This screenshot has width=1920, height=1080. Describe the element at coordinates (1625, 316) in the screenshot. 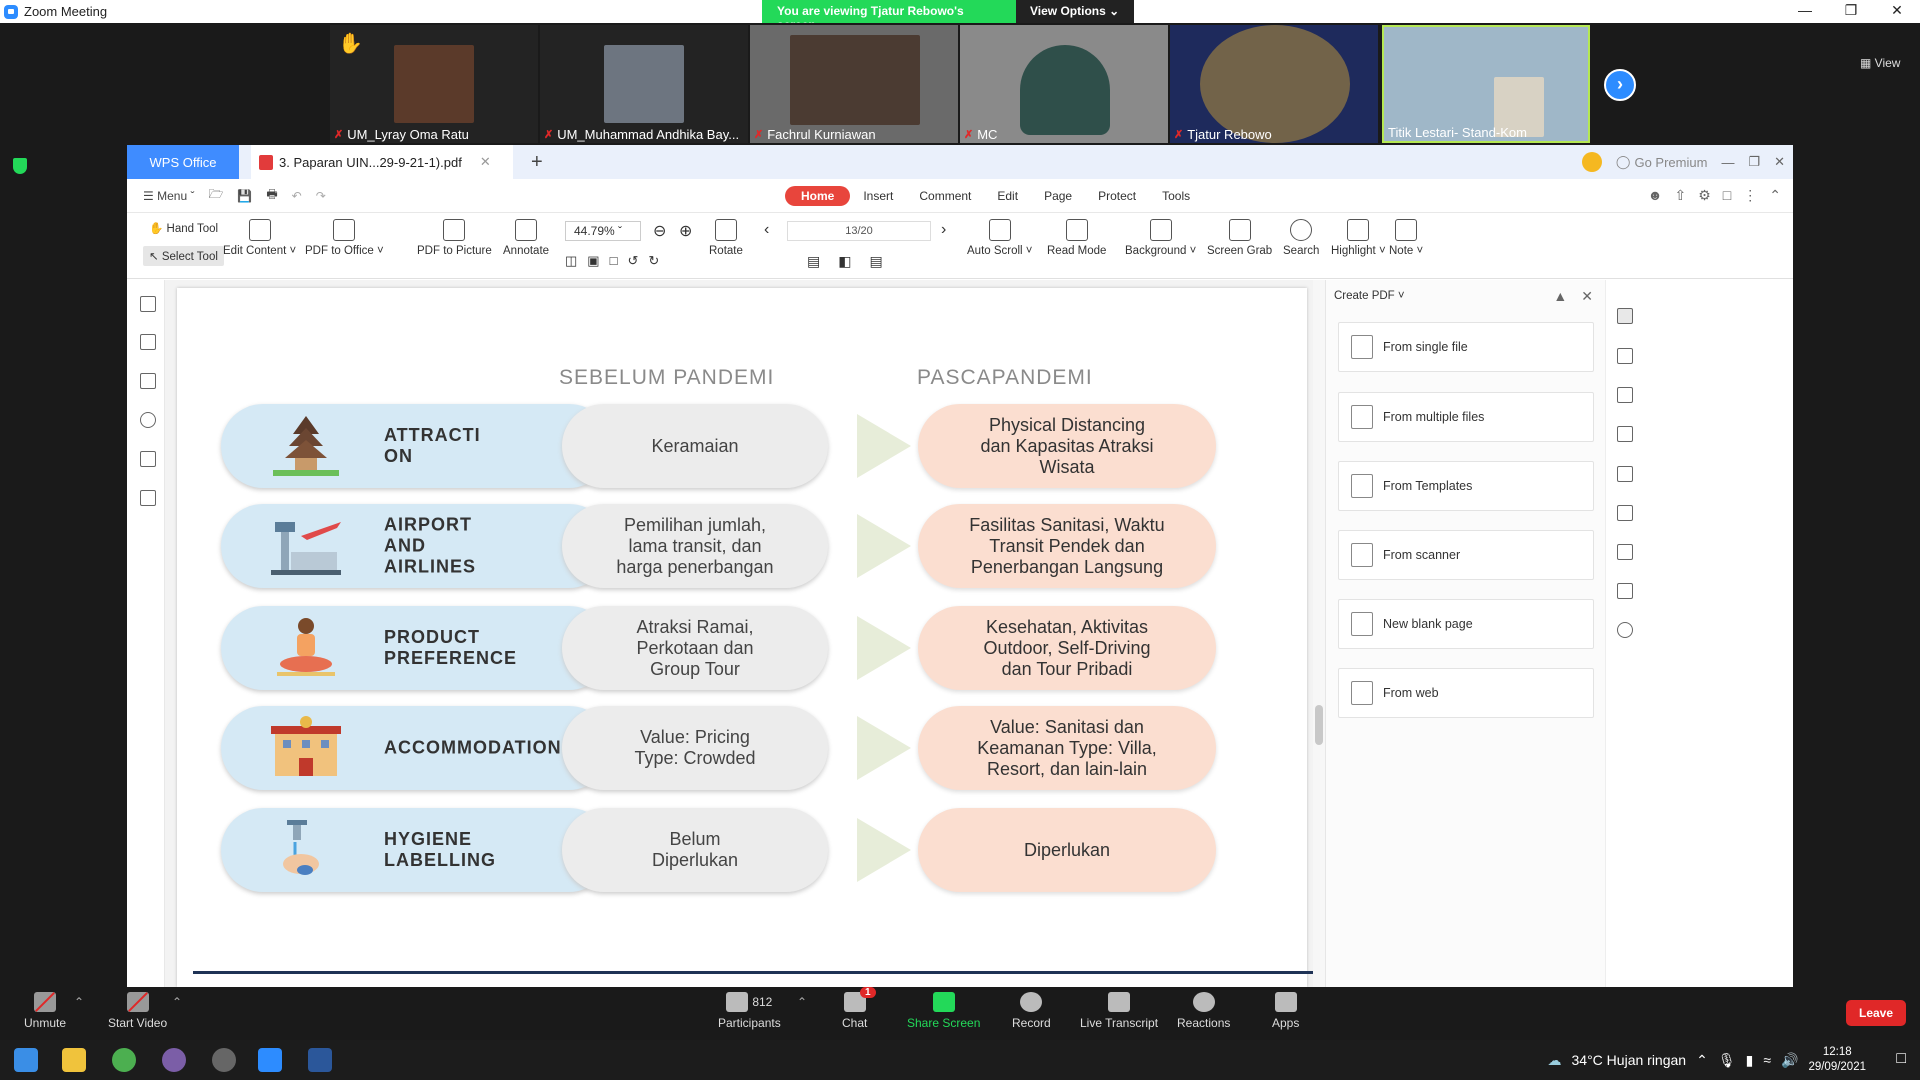

I see `create-pdf-icon` at that location.